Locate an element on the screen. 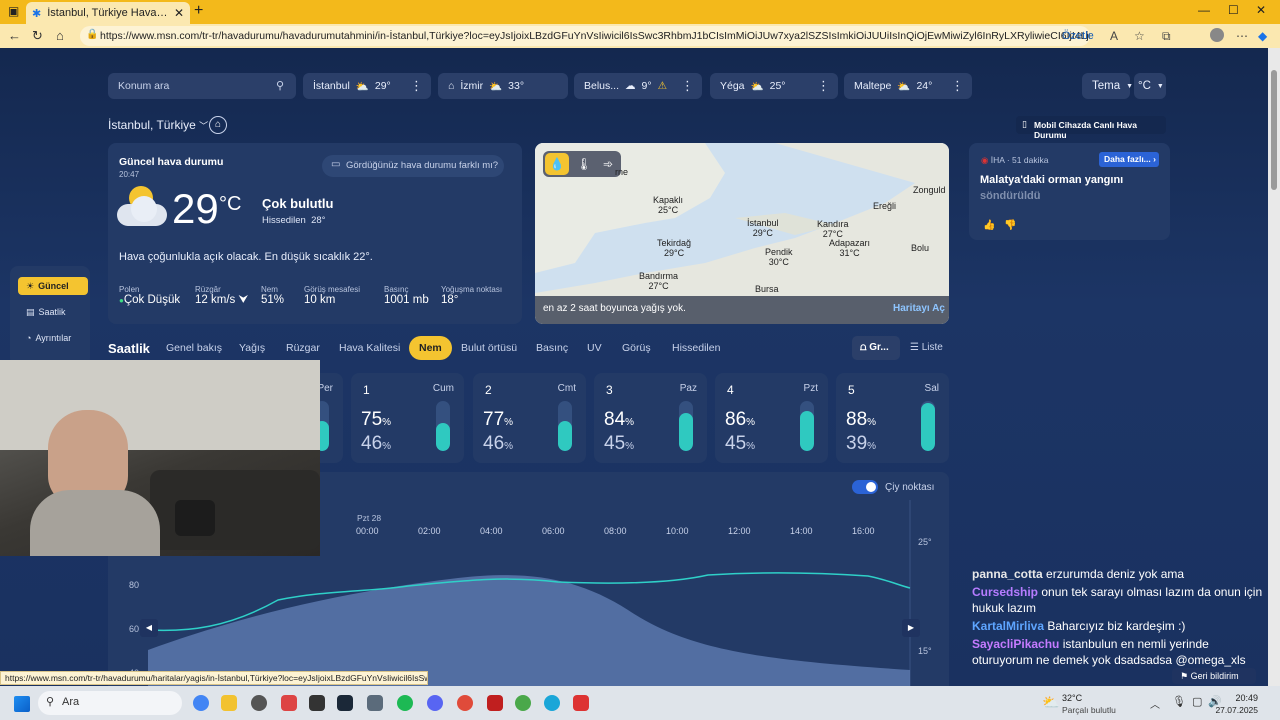 The image size is (1280, 720). dew-point-toggle is located at coordinates (865, 487).